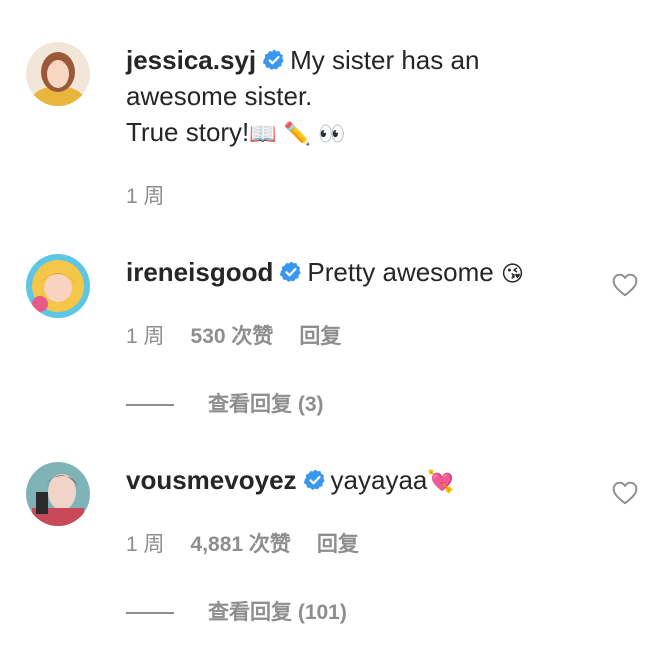  I want to click on view-replies-button: 查看回复 (101), so click(236, 611).